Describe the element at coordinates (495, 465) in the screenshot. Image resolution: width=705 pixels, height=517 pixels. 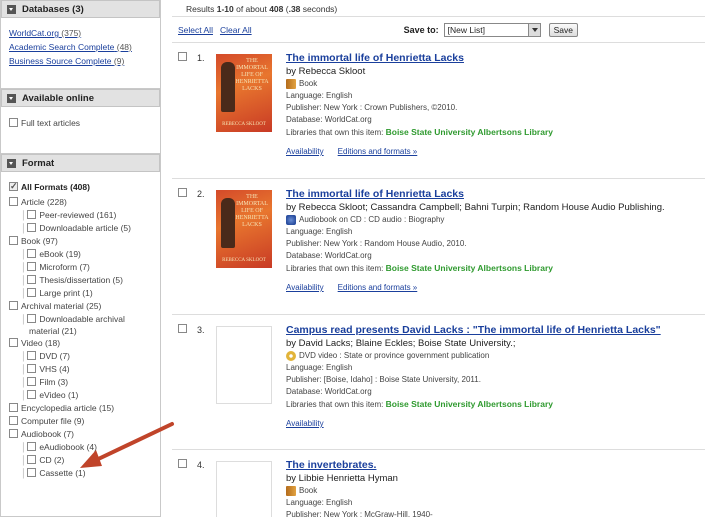
I see `record-title-link: The invertebrates.` at that location.